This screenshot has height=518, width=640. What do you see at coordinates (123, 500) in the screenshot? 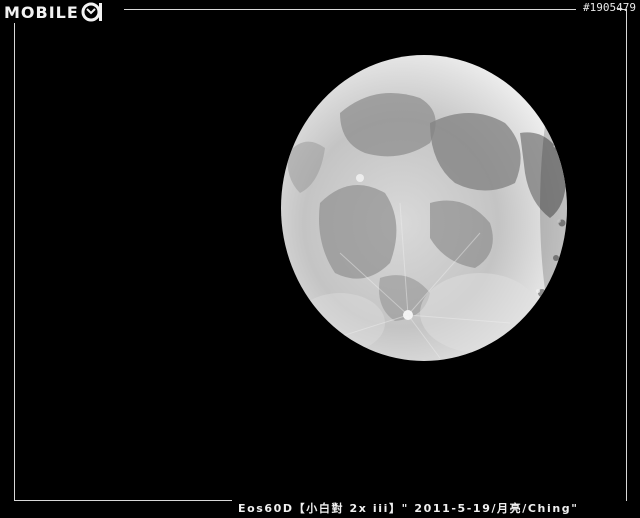
I see `frame-bottom-line` at bounding box center [123, 500].